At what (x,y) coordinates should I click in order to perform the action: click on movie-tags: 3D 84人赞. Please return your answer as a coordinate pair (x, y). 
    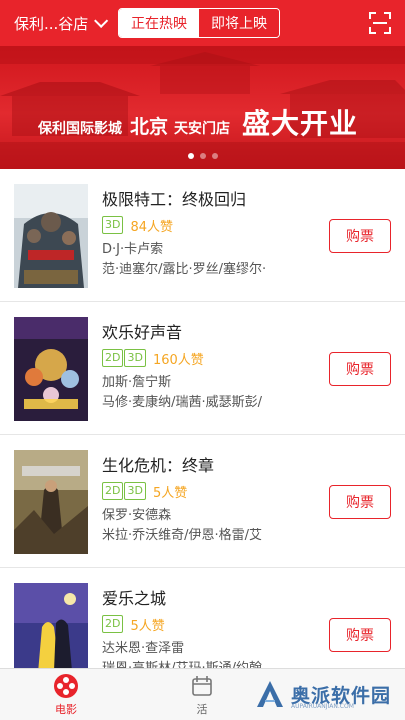
    Looking at the image, I should click on (202, 225).